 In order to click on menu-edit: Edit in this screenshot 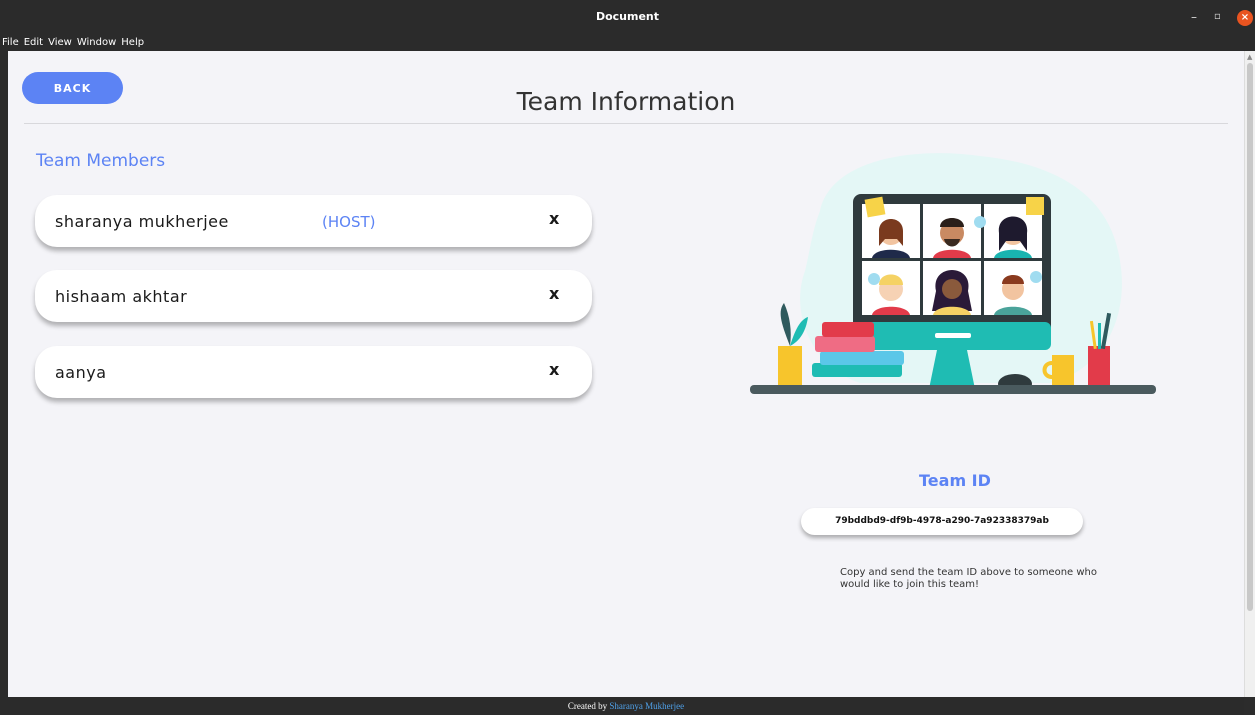, I will do `click(33, 43)`.